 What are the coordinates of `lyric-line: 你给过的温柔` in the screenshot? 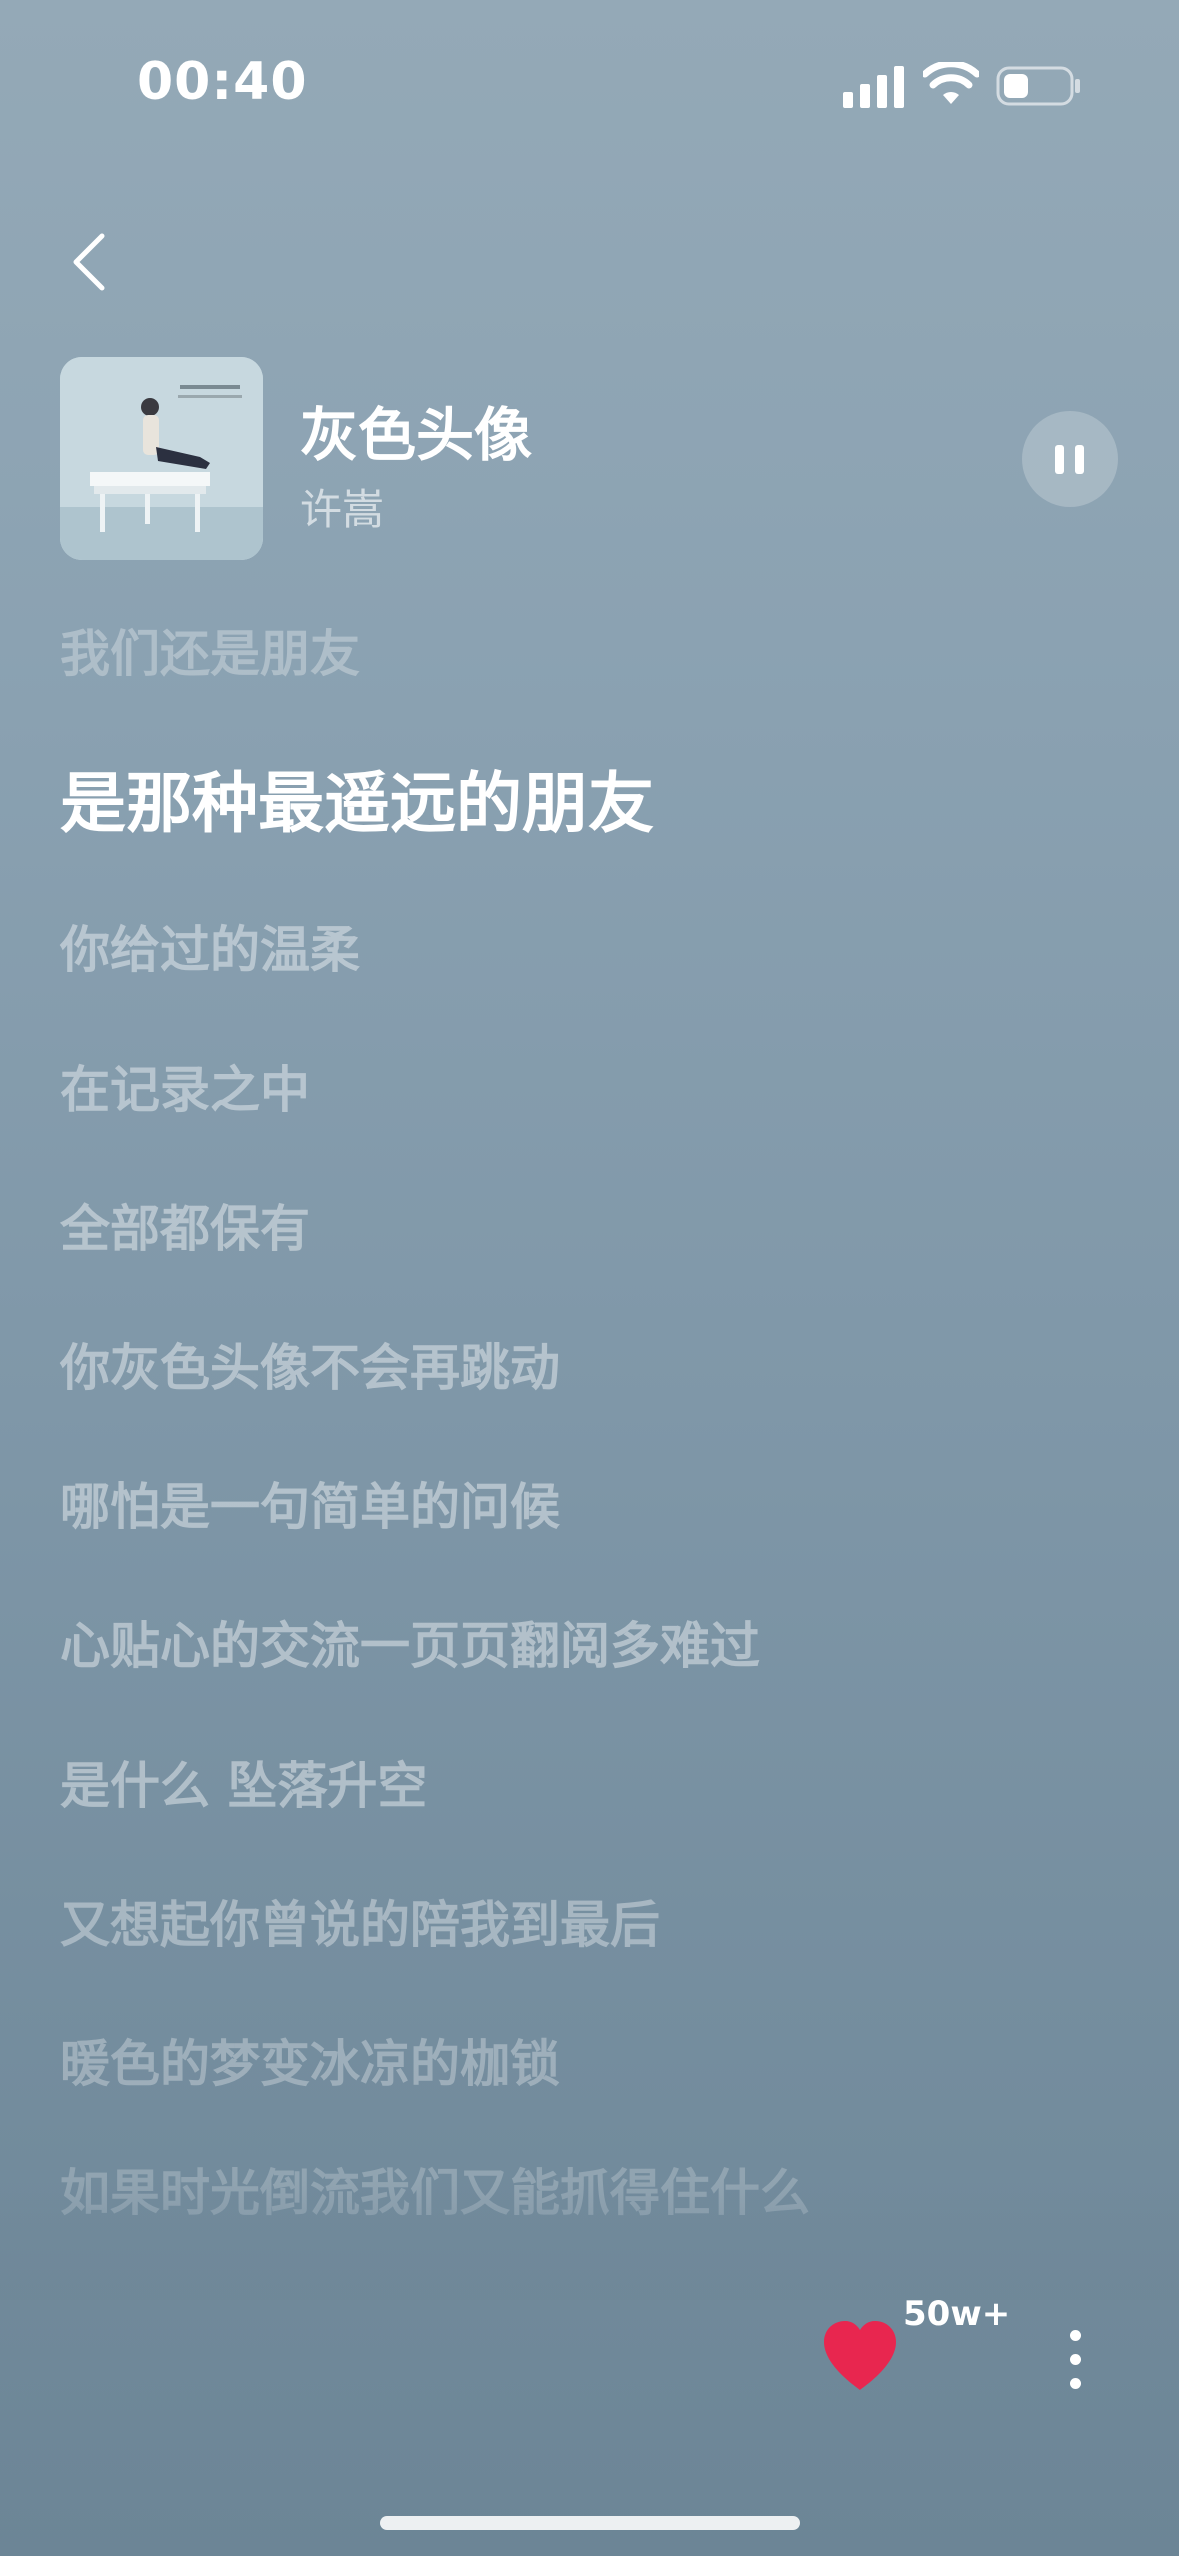 It's located at (210, 946).